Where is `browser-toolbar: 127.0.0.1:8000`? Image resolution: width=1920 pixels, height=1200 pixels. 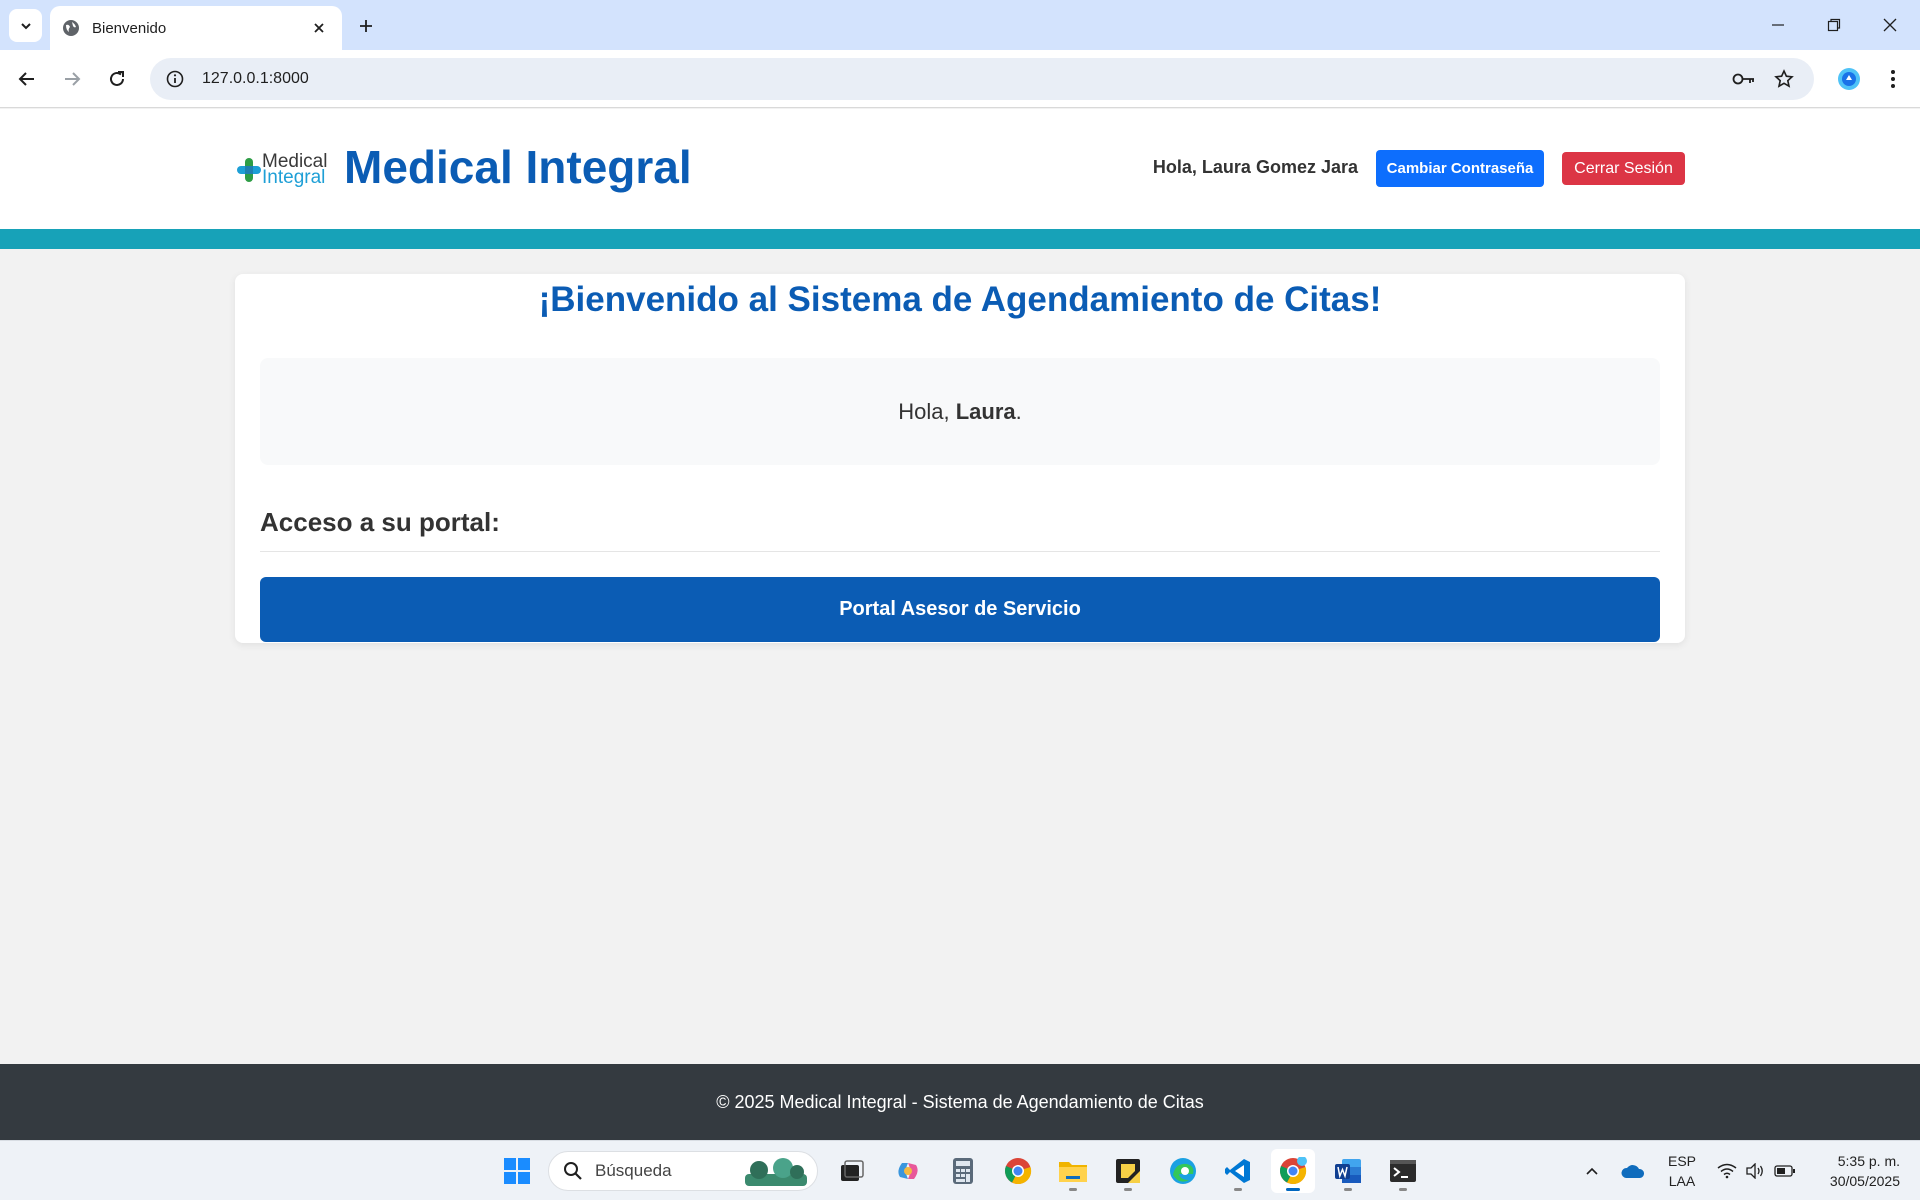
browser-toolbar: 127.0.0.1:8000 is located at coordinates (960, 79).